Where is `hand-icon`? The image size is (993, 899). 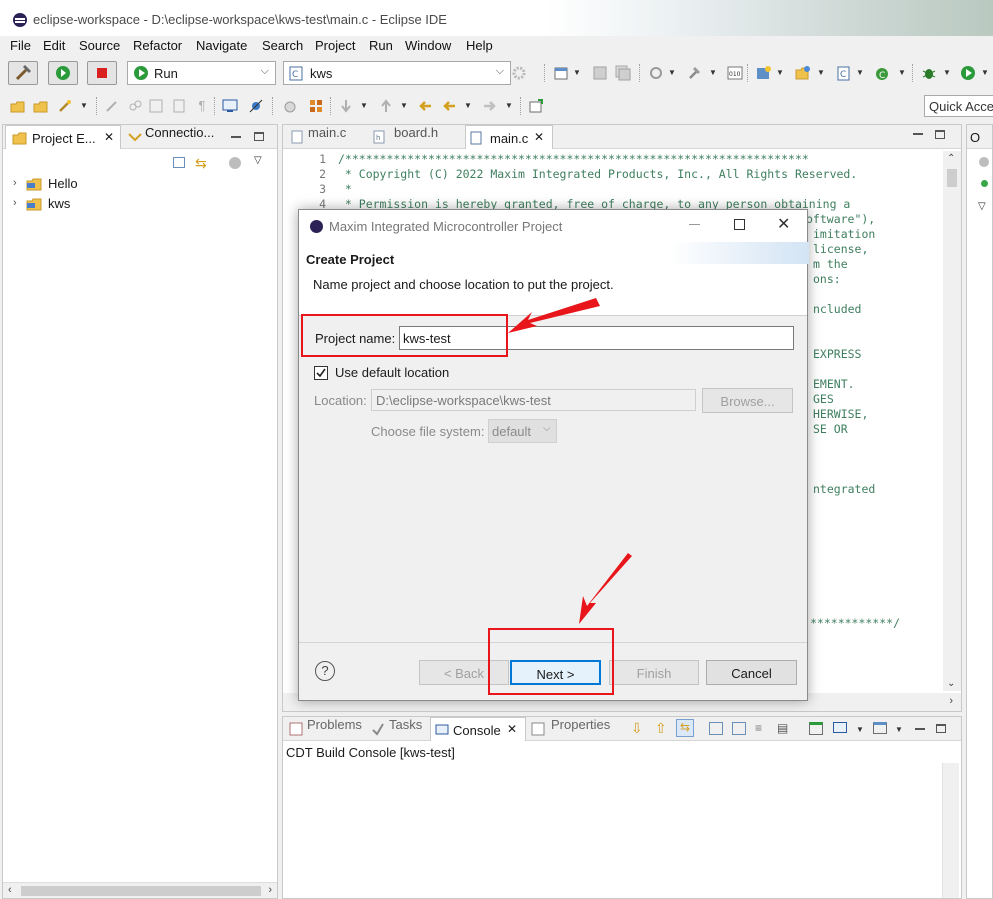
hand-icon is located at coordinates (290, 106).